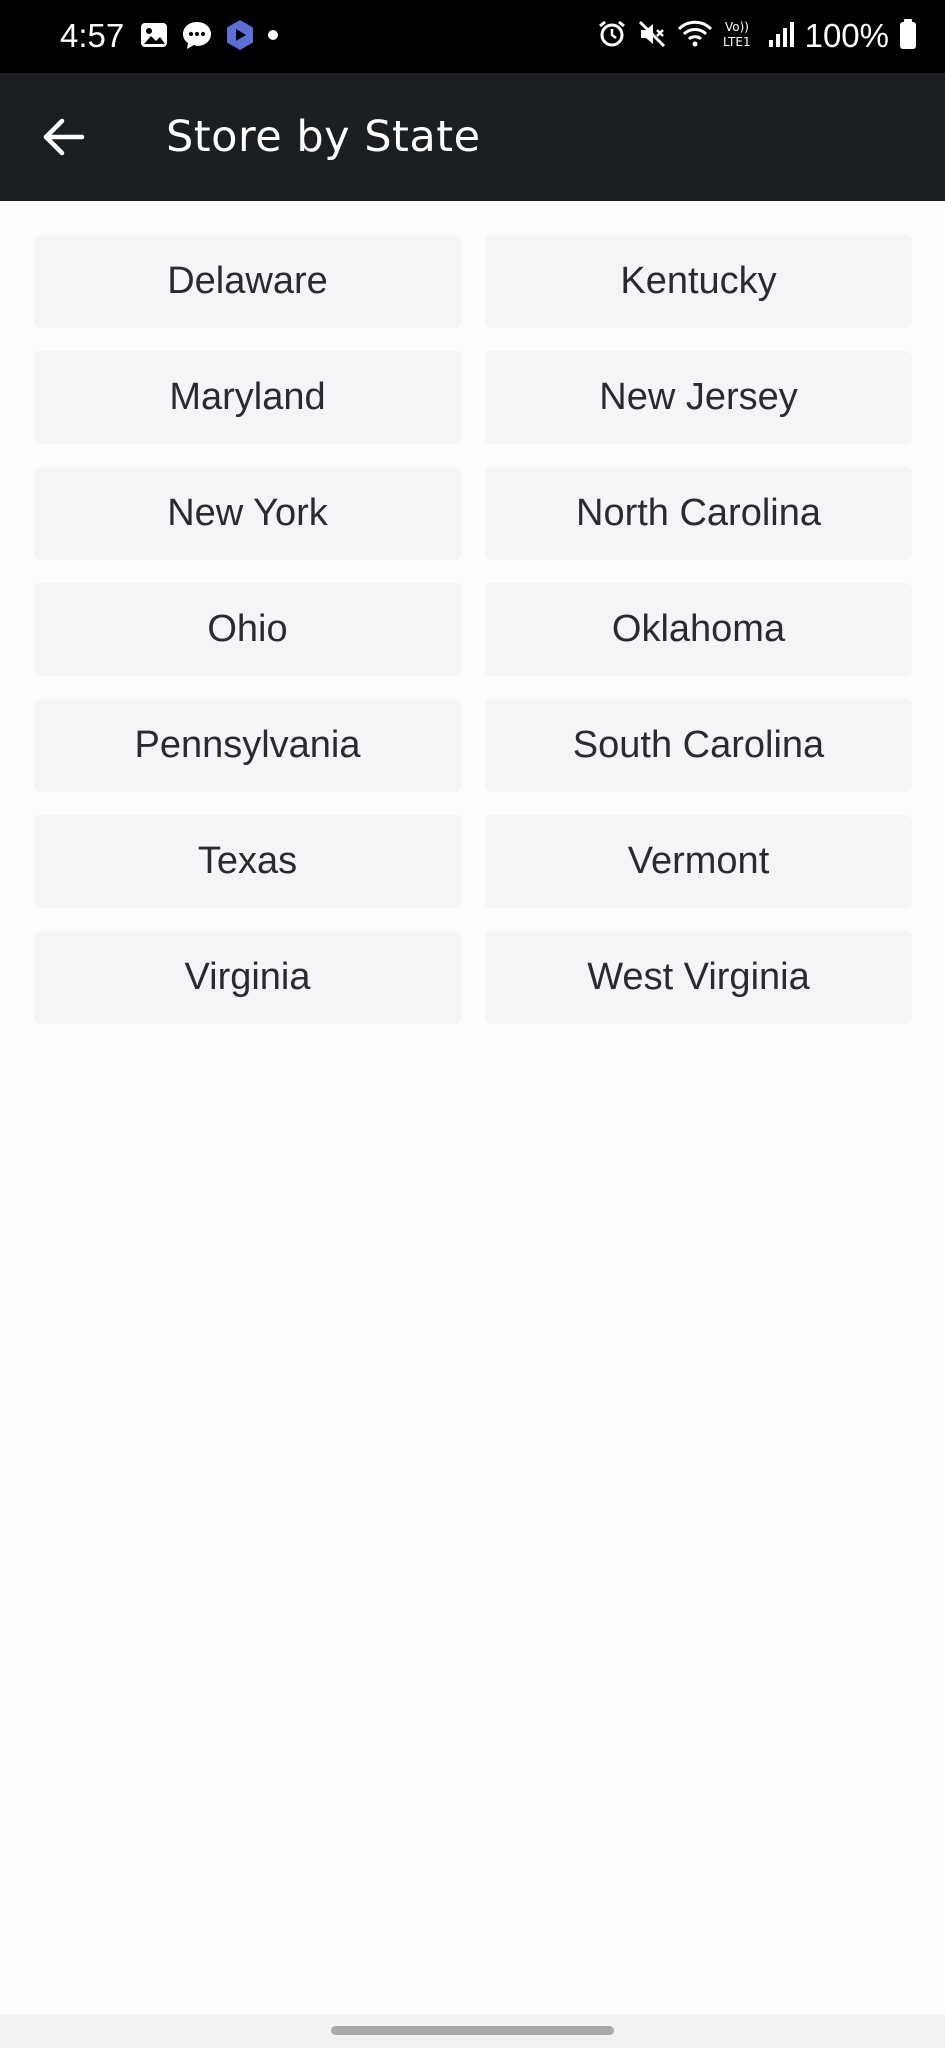  What do you see at coordinates (240, 37) in the screenshot?
I see `app-icon` at bounding box center [240, 37].